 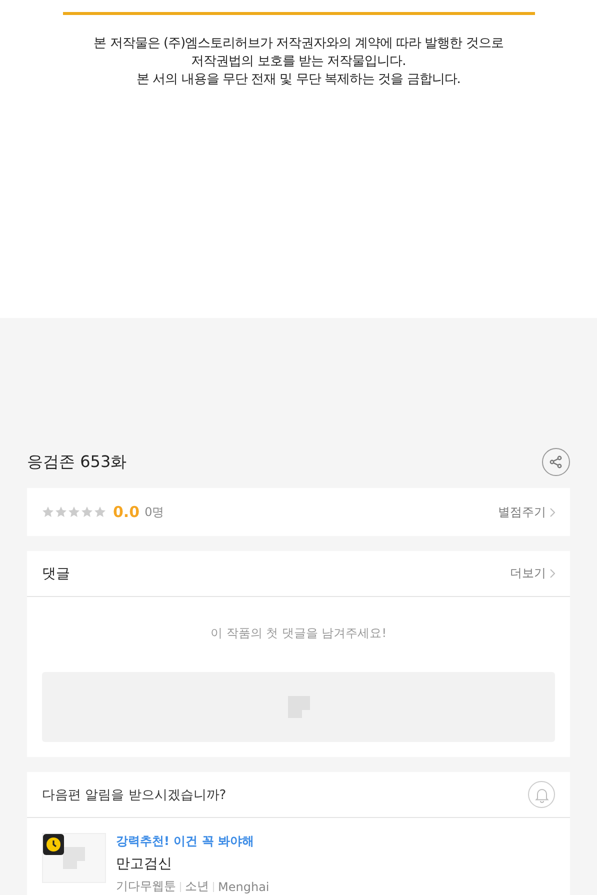 I want to click on empty-comments-message: 이 작품의 첫 댓글을 남겨주세요!, so click(x=298, y=633).